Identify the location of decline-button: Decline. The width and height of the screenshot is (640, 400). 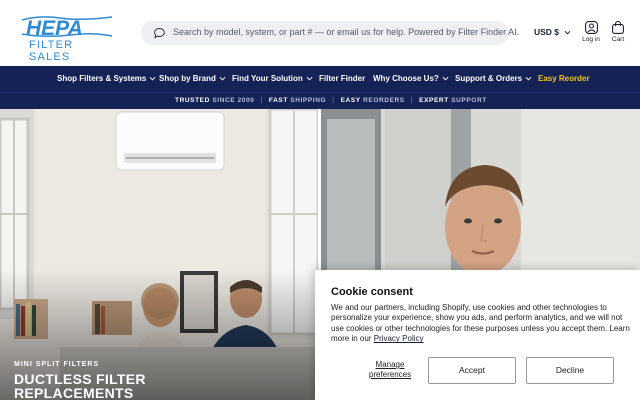
(570, 370).